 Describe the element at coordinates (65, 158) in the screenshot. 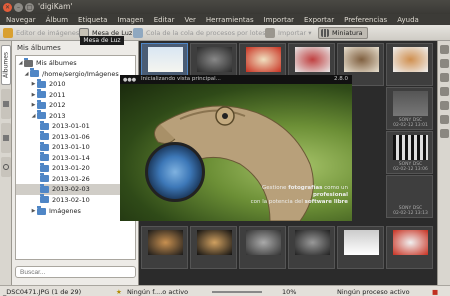

I see `tree-day: 2013-01-14` at that location.